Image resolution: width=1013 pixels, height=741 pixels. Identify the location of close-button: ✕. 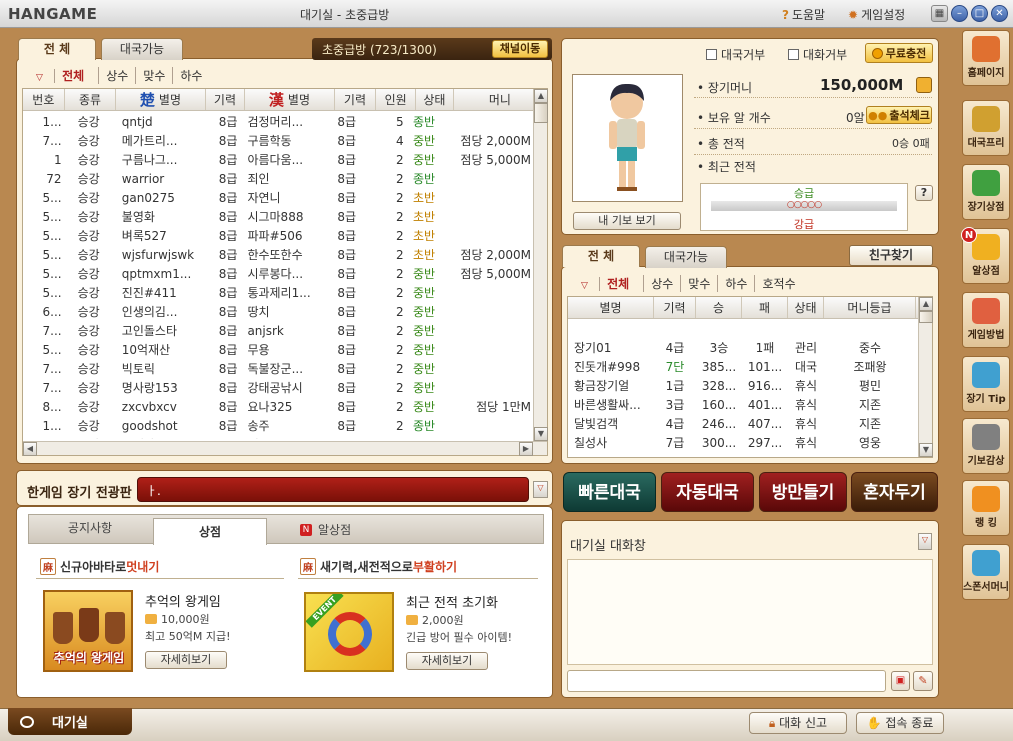
(999, 13).